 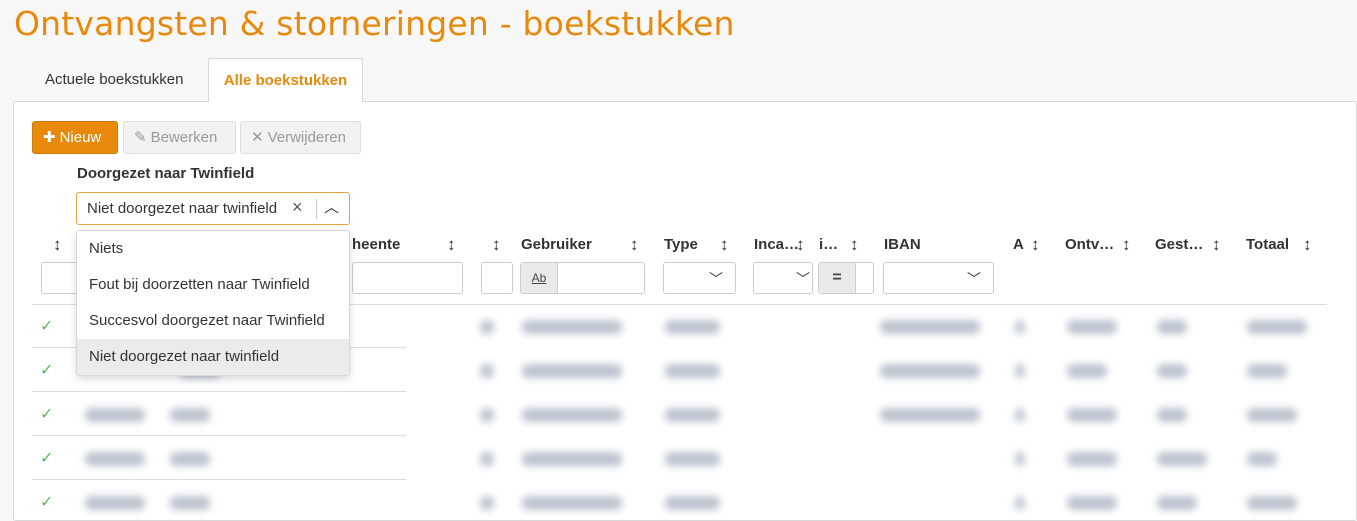 I want to click on filter-input-gebruiker: Ab, so click(x=582, y=278).